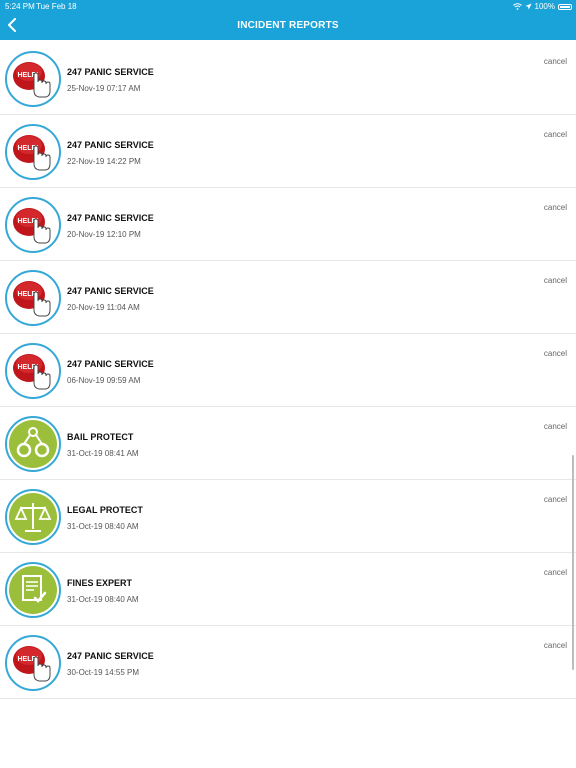  What do you see at coordinates (56, 6) in the screenshot?
I see `status-date: Tue Feb 18` at bounding box center [56, 6].